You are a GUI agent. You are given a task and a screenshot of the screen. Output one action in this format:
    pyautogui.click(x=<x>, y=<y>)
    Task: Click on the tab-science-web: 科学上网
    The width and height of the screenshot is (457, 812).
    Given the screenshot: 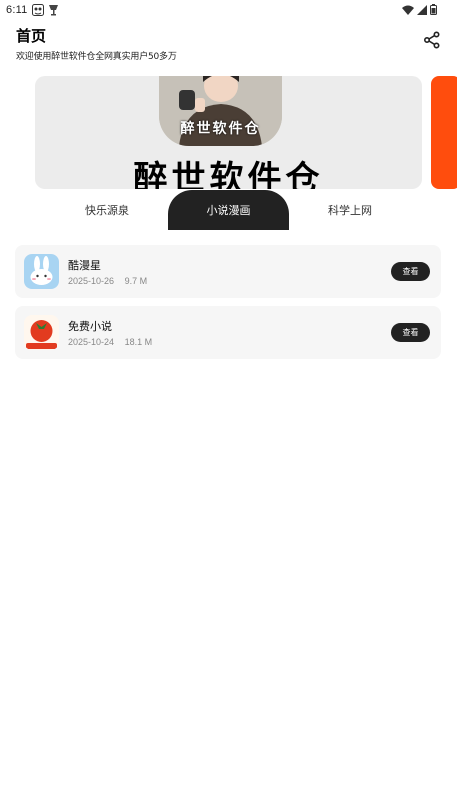 What is the action you would take?
    pyautogui.click(x=350, y=210)
    